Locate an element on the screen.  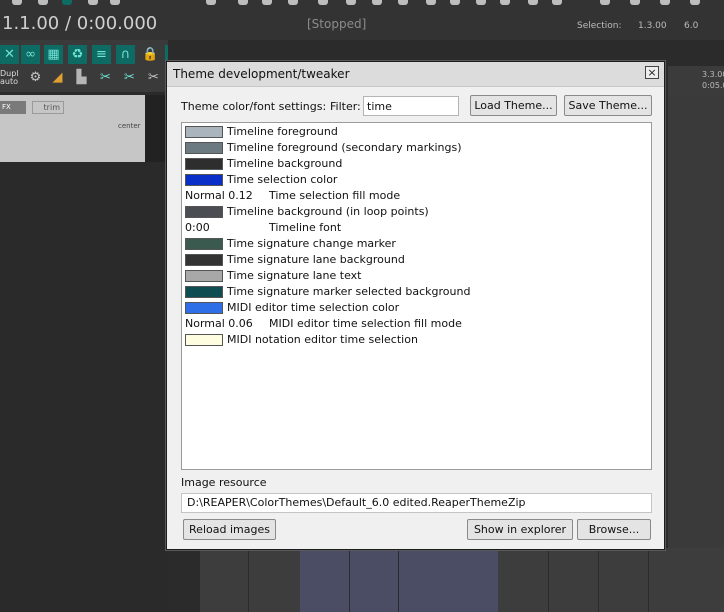
setting-label: MIDI editor time selection fill mode is located at coordinates (365, 323).